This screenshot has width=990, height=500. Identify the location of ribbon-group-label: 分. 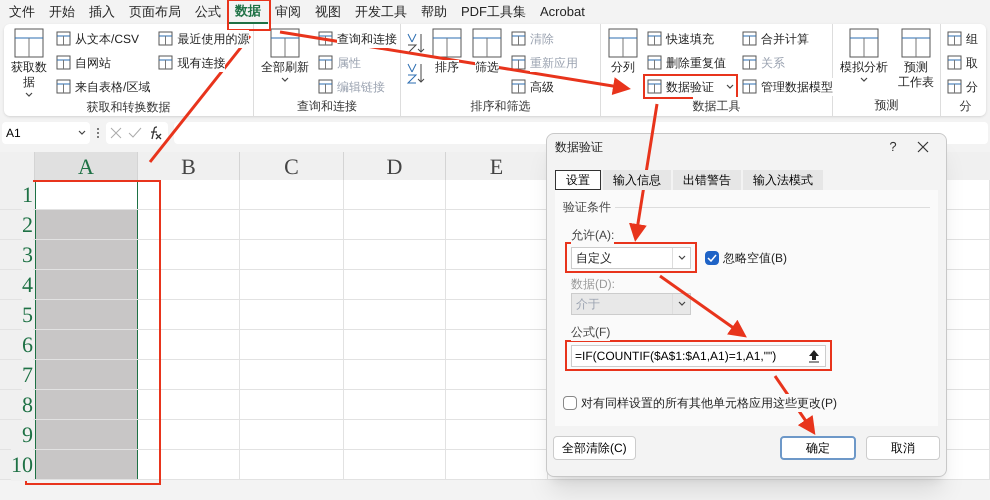
(966, 106).